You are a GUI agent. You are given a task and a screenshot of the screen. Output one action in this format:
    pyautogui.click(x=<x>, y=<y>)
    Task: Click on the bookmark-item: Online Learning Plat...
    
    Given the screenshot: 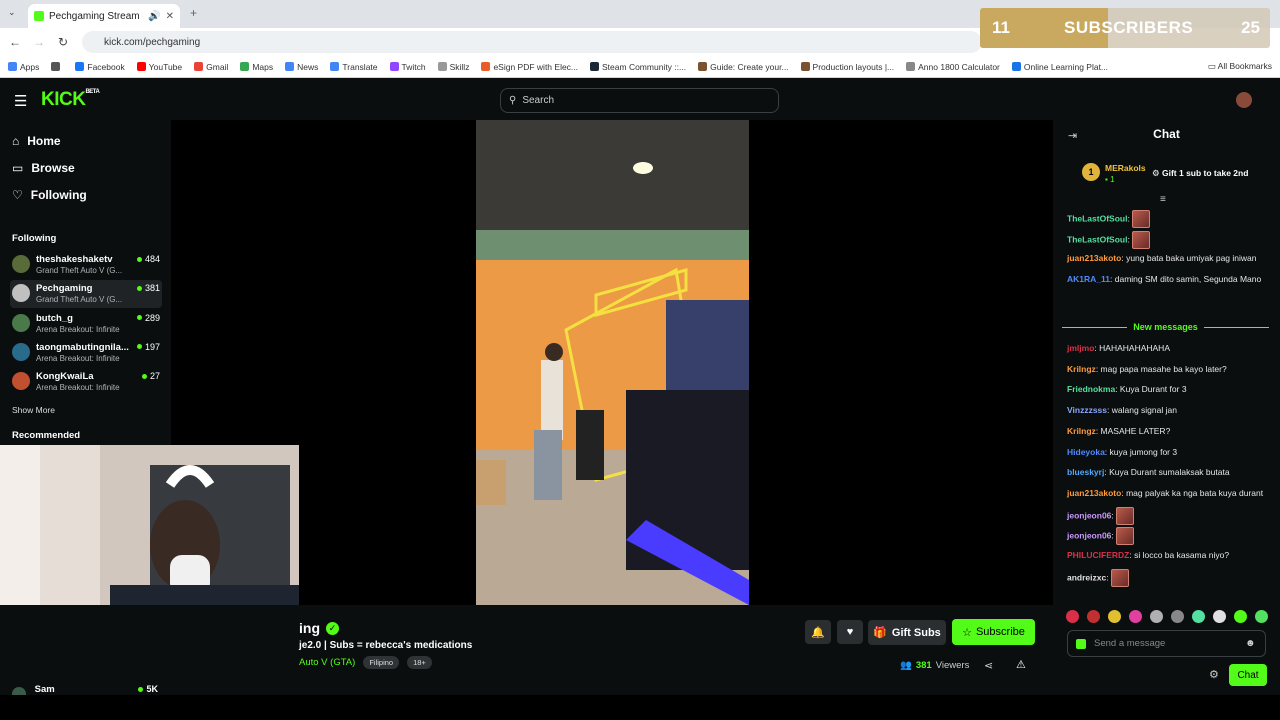 What is the action you would take?
    pyautogui.click(x=1059, y=67)
    